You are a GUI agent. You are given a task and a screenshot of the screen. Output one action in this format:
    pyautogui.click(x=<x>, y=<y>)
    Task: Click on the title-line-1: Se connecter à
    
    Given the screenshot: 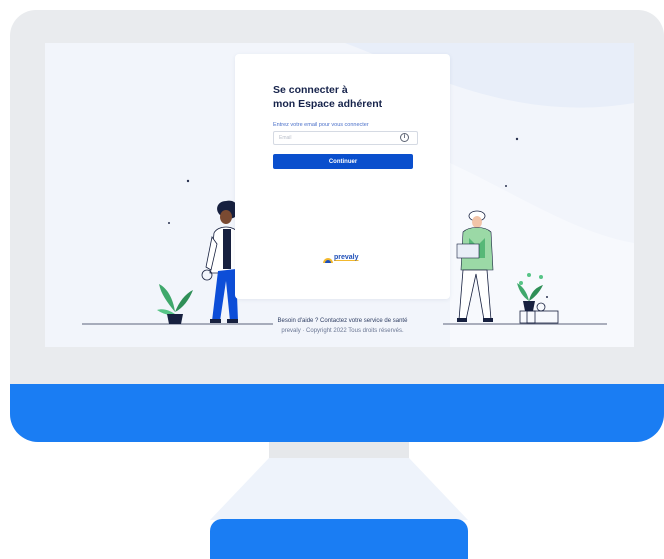 What is the action you would take?
    pyautogui.click(x=310, y=90)
    